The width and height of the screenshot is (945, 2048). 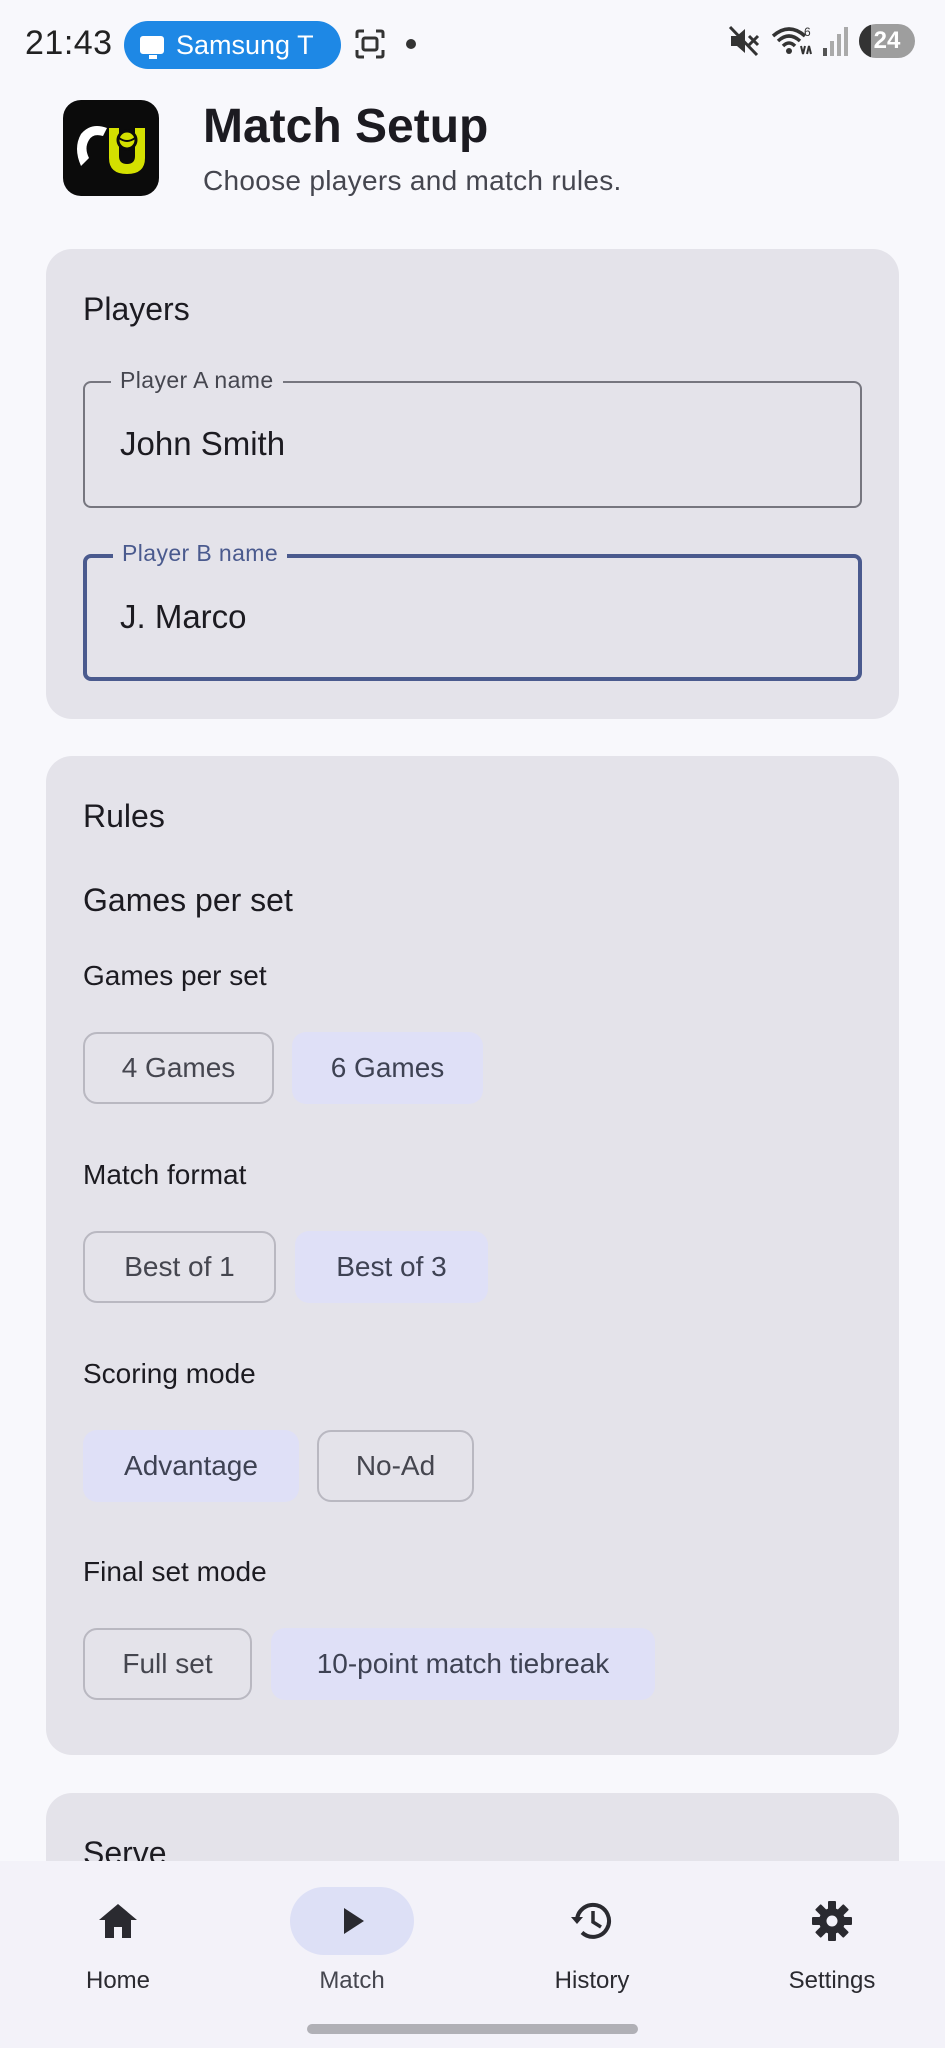 What do you see at coordinates (152, 47) in the screenshot?
I see `cast-tv-icon` at bounding box center [152, 47].